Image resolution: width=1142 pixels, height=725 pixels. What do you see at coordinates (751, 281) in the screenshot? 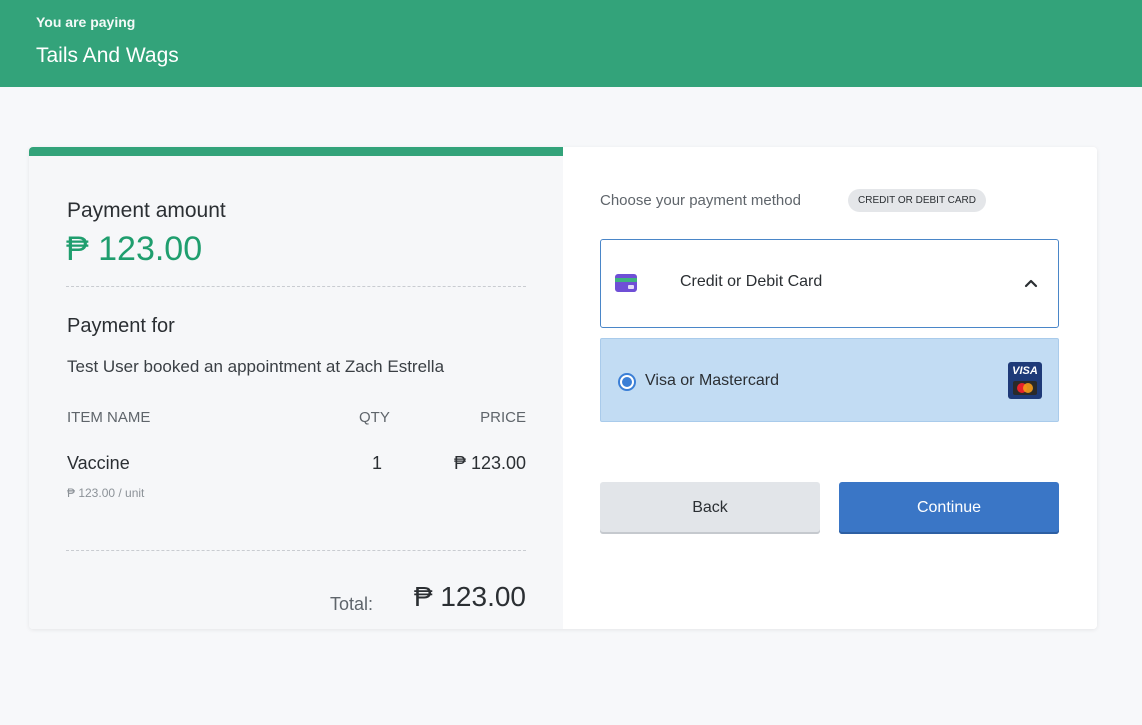
I see `credit-debit-card-label: Credit or Debit Card` at bounding box center [751, 281].